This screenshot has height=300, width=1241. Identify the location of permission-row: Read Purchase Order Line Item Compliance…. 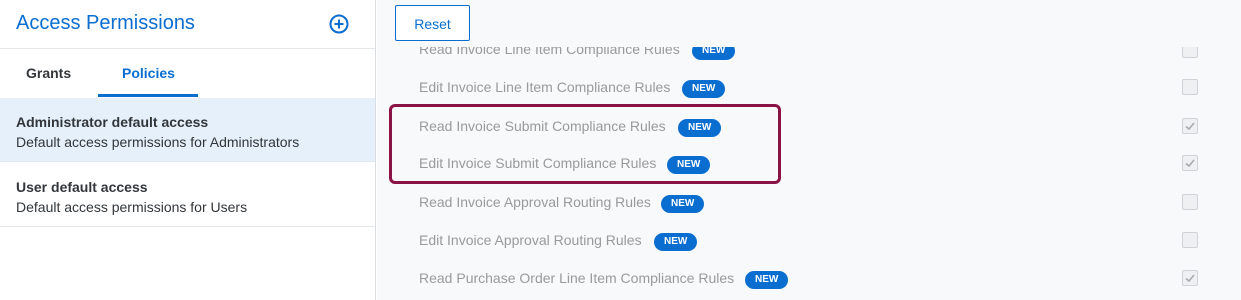
(809, 279).